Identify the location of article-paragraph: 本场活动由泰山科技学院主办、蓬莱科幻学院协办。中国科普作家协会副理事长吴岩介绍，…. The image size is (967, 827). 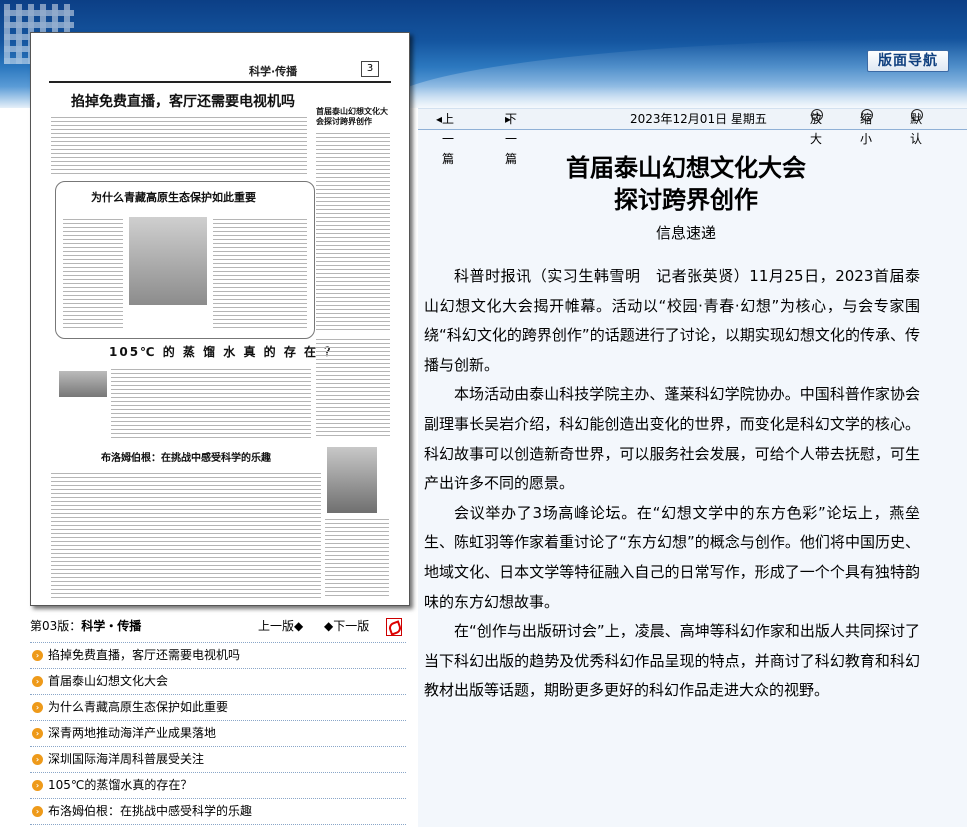
(672, 439).